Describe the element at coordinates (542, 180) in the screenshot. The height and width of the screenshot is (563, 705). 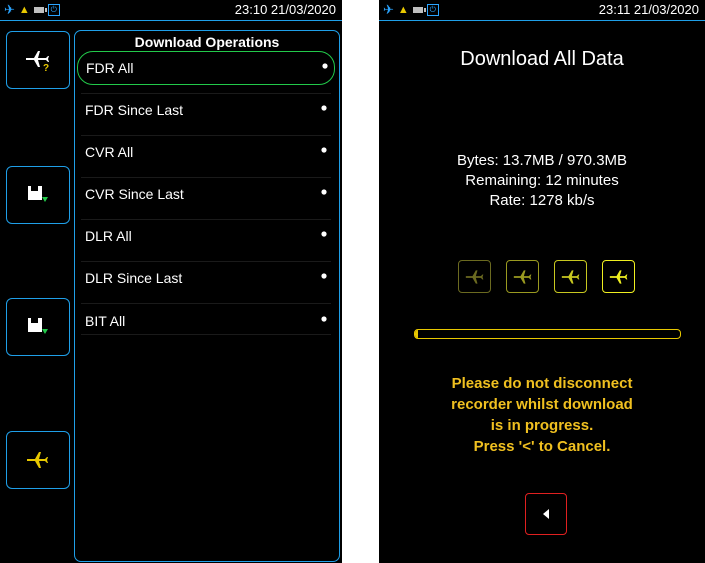
I see `remaining-readout: Remaining: 12 minutes` at that location.